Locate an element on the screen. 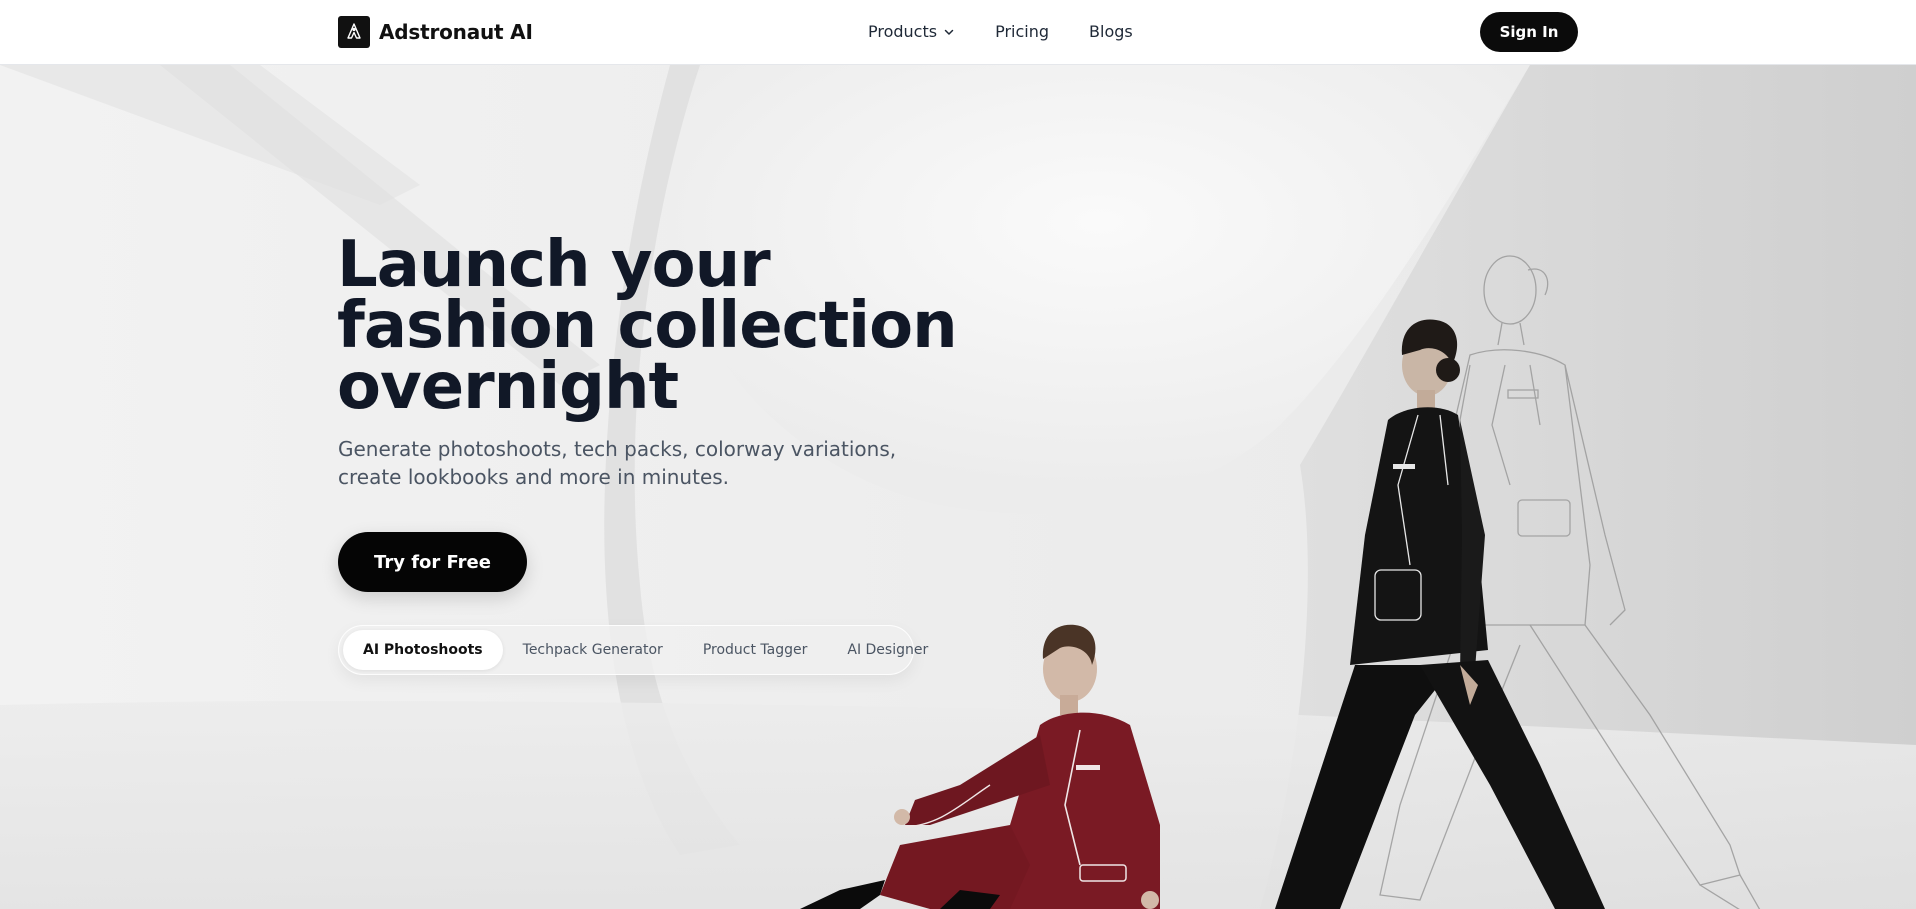 Image resolution: width=1916 pixels, height=909 pixels. headline-line-2: fashion collection is located at coordinates (647, 326).